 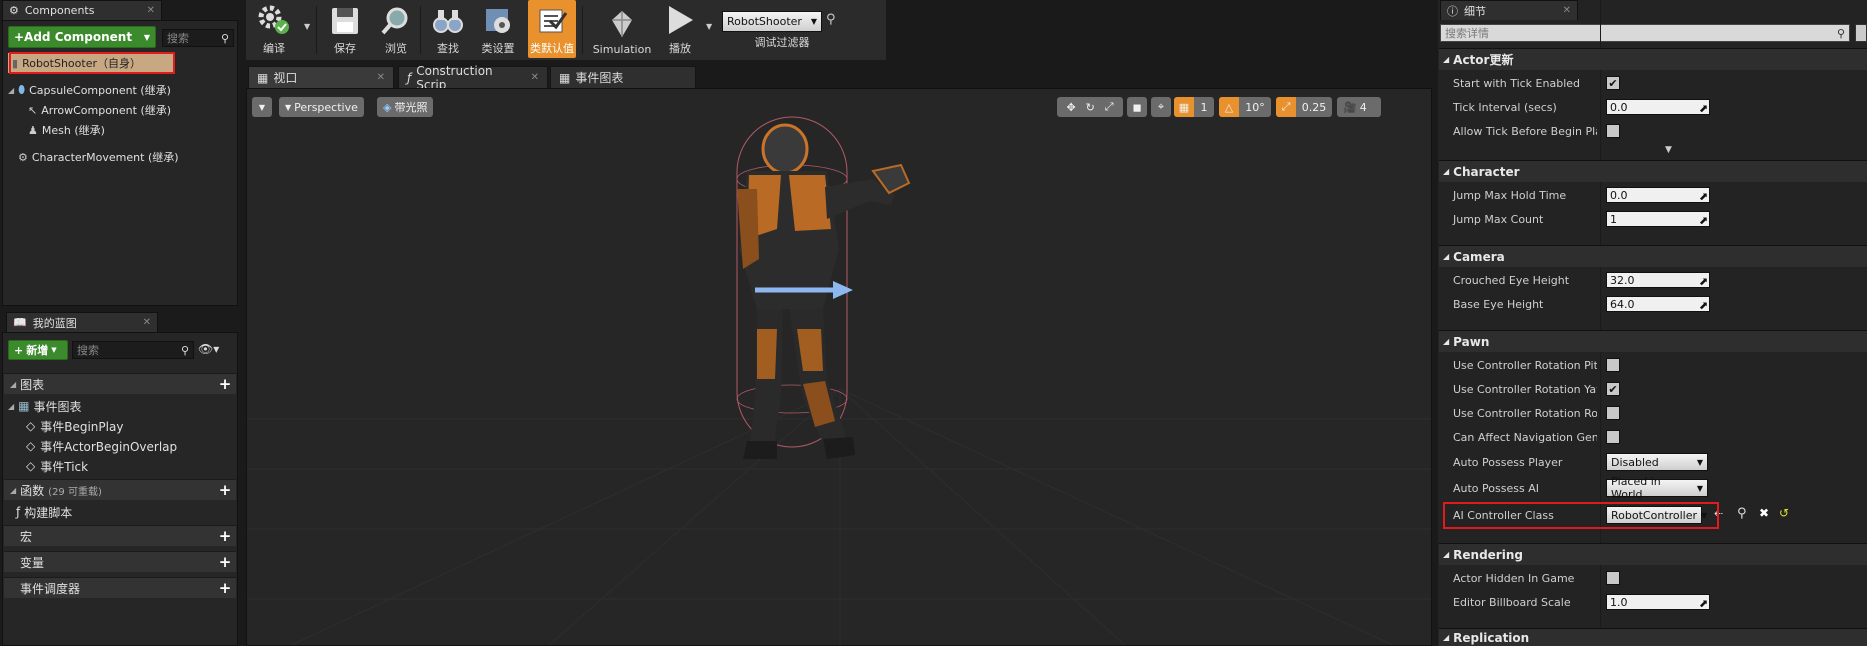 I want to click on crouched-eye-height-field: 32.0 ⬈, so click(x=1658, y=280).